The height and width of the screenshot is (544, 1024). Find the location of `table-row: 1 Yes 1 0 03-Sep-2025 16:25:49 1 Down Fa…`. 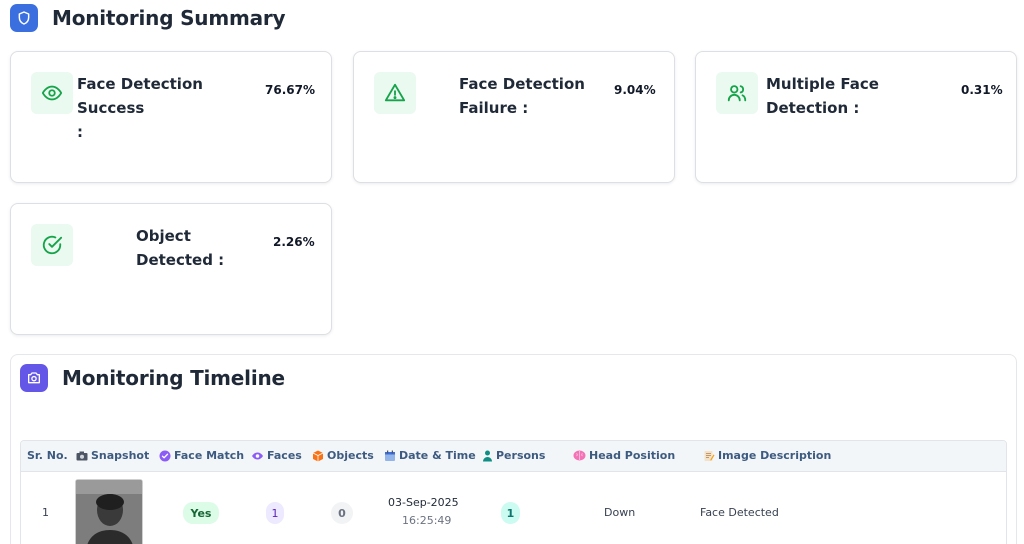

table-row: 1 Yes 1 0 03-Sep-2025 16:25:49 1 Down Fa… is located at coordinates (513, 508).